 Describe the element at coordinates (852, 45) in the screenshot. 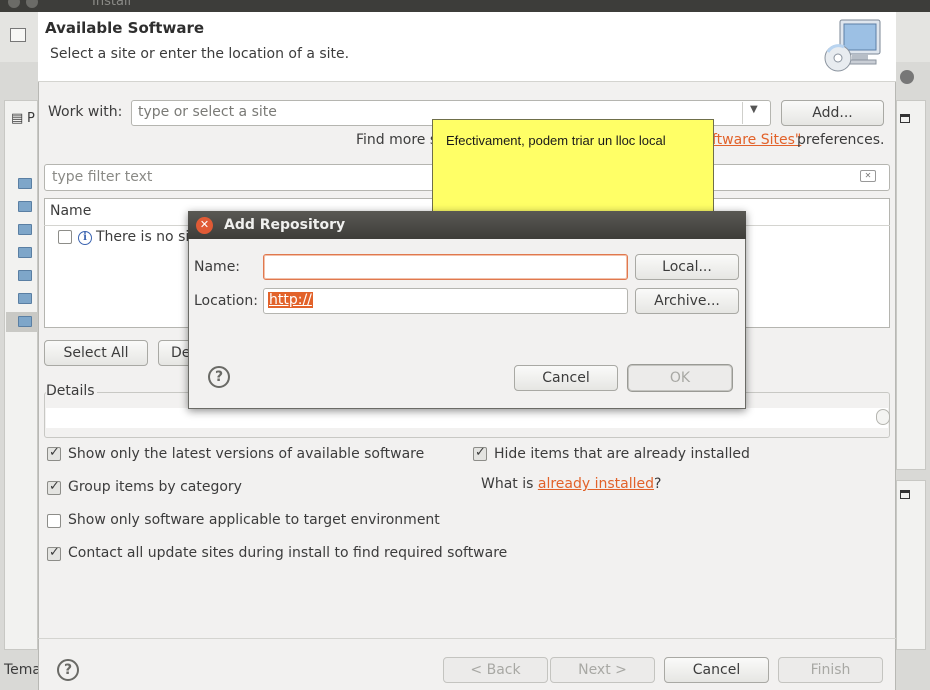

I see `install-software-icon` at that location.